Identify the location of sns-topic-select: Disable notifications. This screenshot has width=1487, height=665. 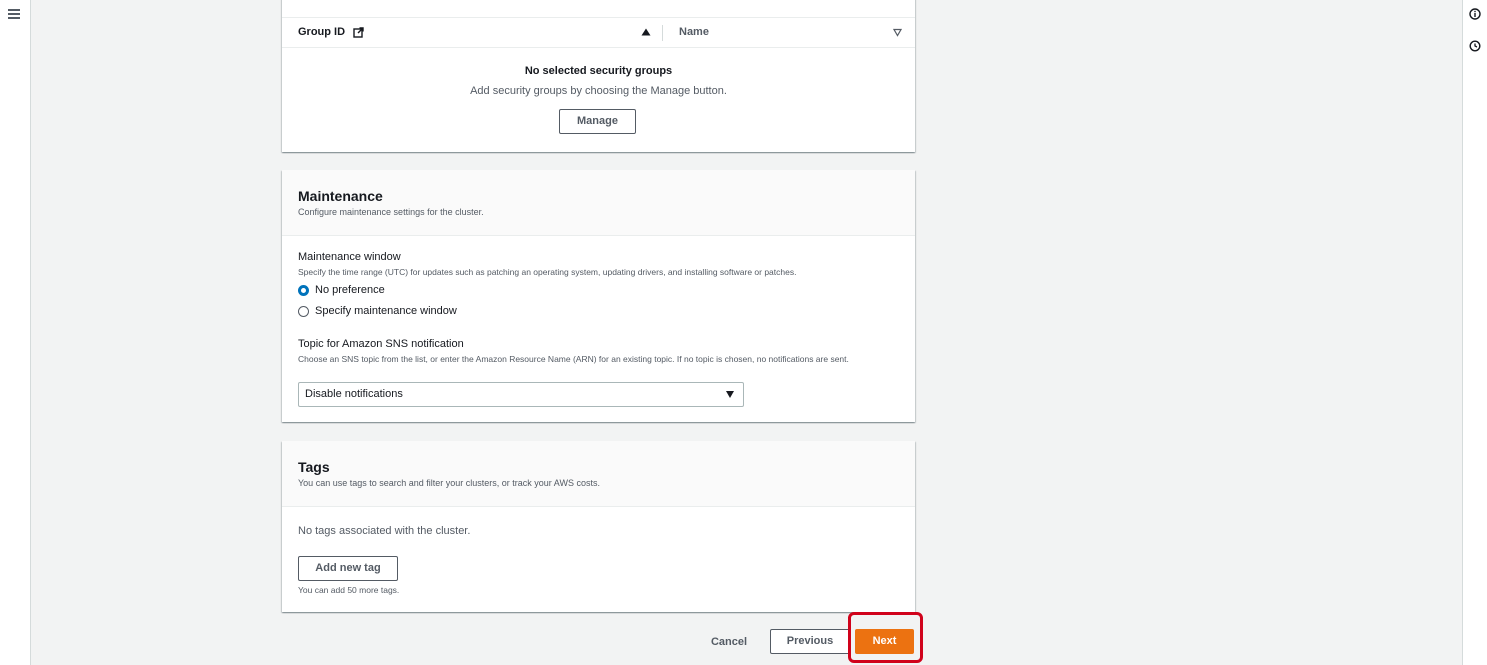
(521, 394).